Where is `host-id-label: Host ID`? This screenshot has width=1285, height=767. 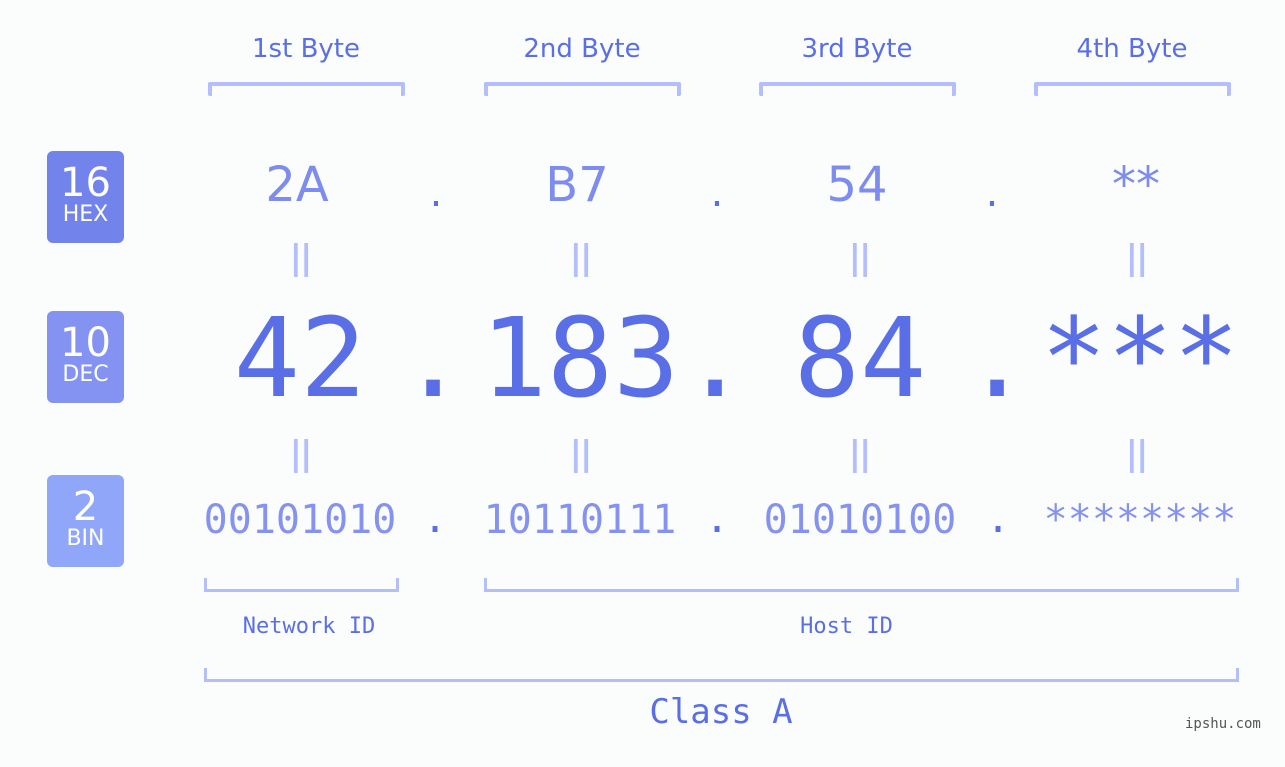 host-id-label: Host ID is located at coordinates (846, 626).